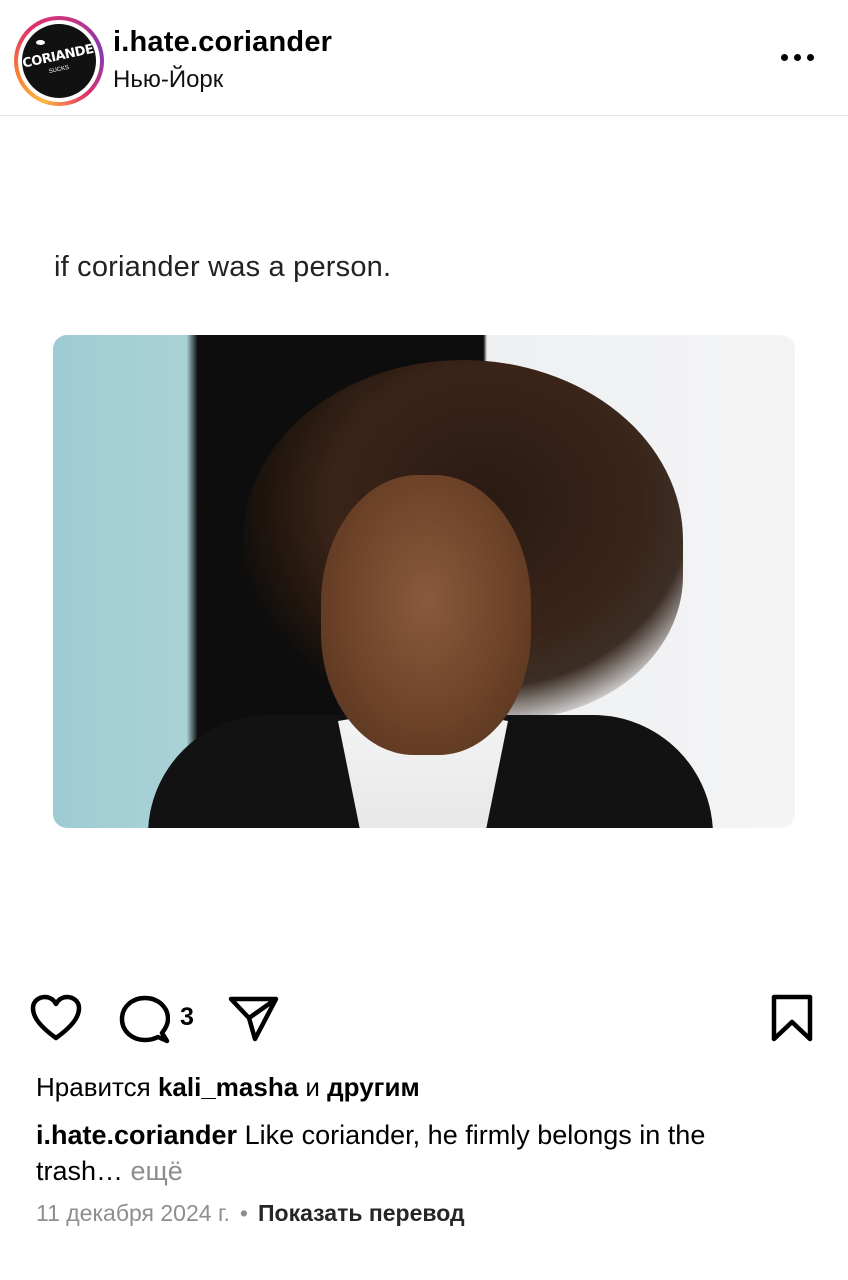 This screenshot has height=1280, width=848. What do you see at coordinates (784, 57) in the screenshot?
I see `more-horizontal-icon` at bounding box center [784, 57].